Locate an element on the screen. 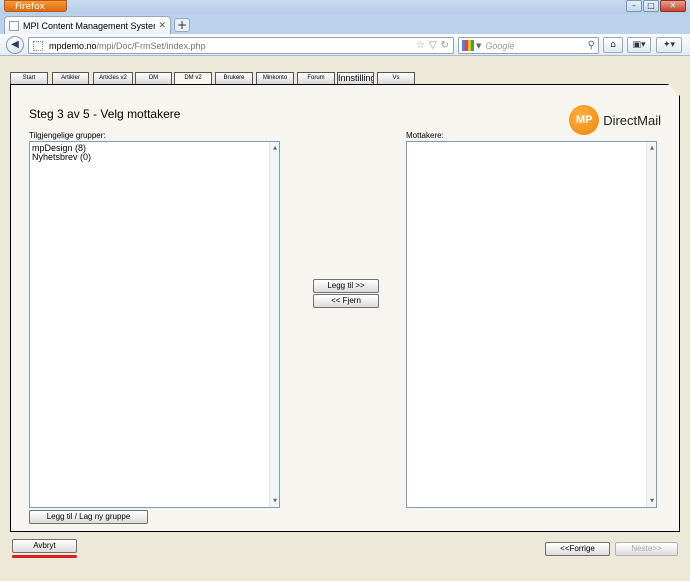 This screenshot has width=690, height=581. bookmarks-menu-icon: ▣▾ is located at coordinates (639, 45).